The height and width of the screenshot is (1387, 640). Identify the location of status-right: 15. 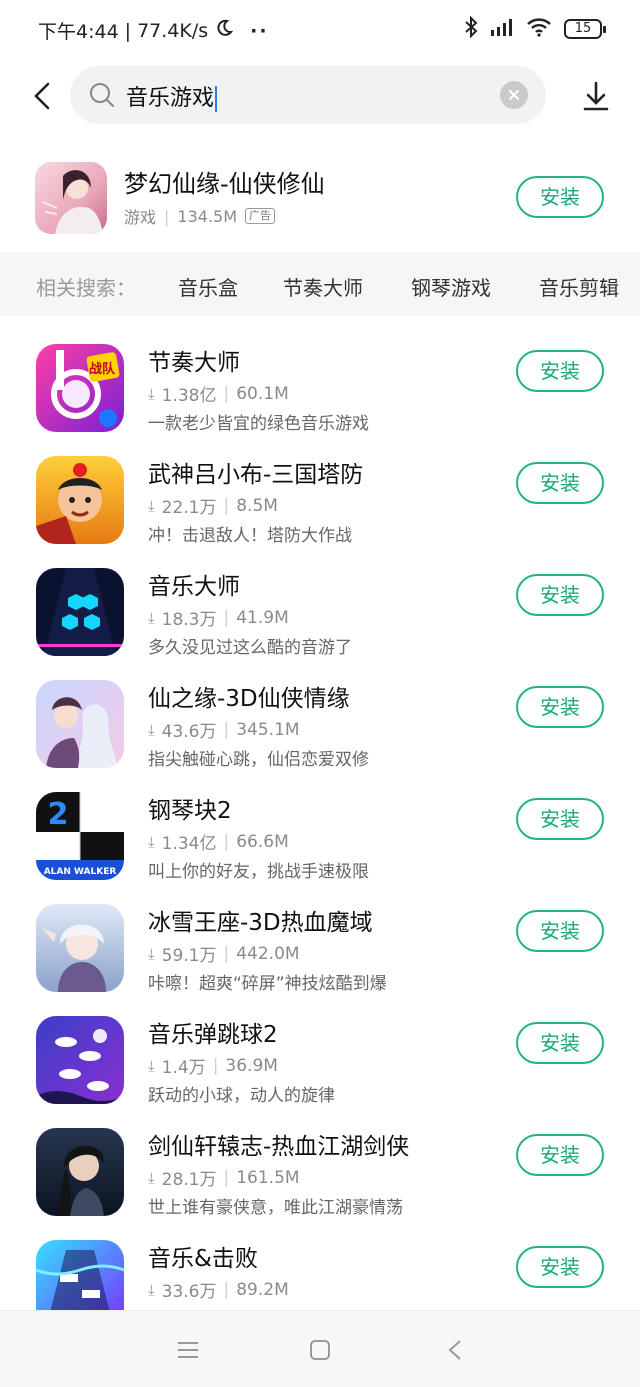
(535, 28).